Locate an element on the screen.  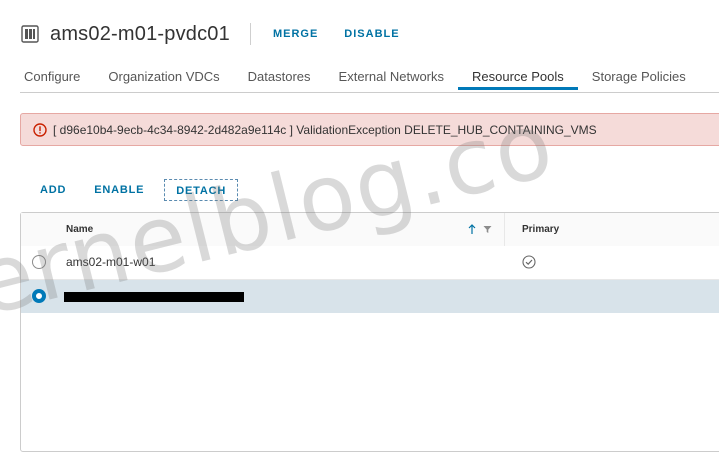
tab-storage-policies: Storage Policies is located at coordinates (639, 79).